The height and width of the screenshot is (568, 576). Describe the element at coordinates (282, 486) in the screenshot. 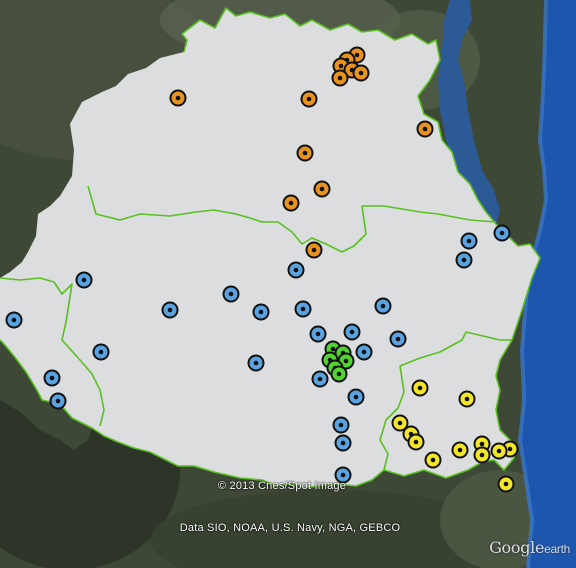

I see `attribution-line-1: © 2013 Cnes/Spot Image` at that location.